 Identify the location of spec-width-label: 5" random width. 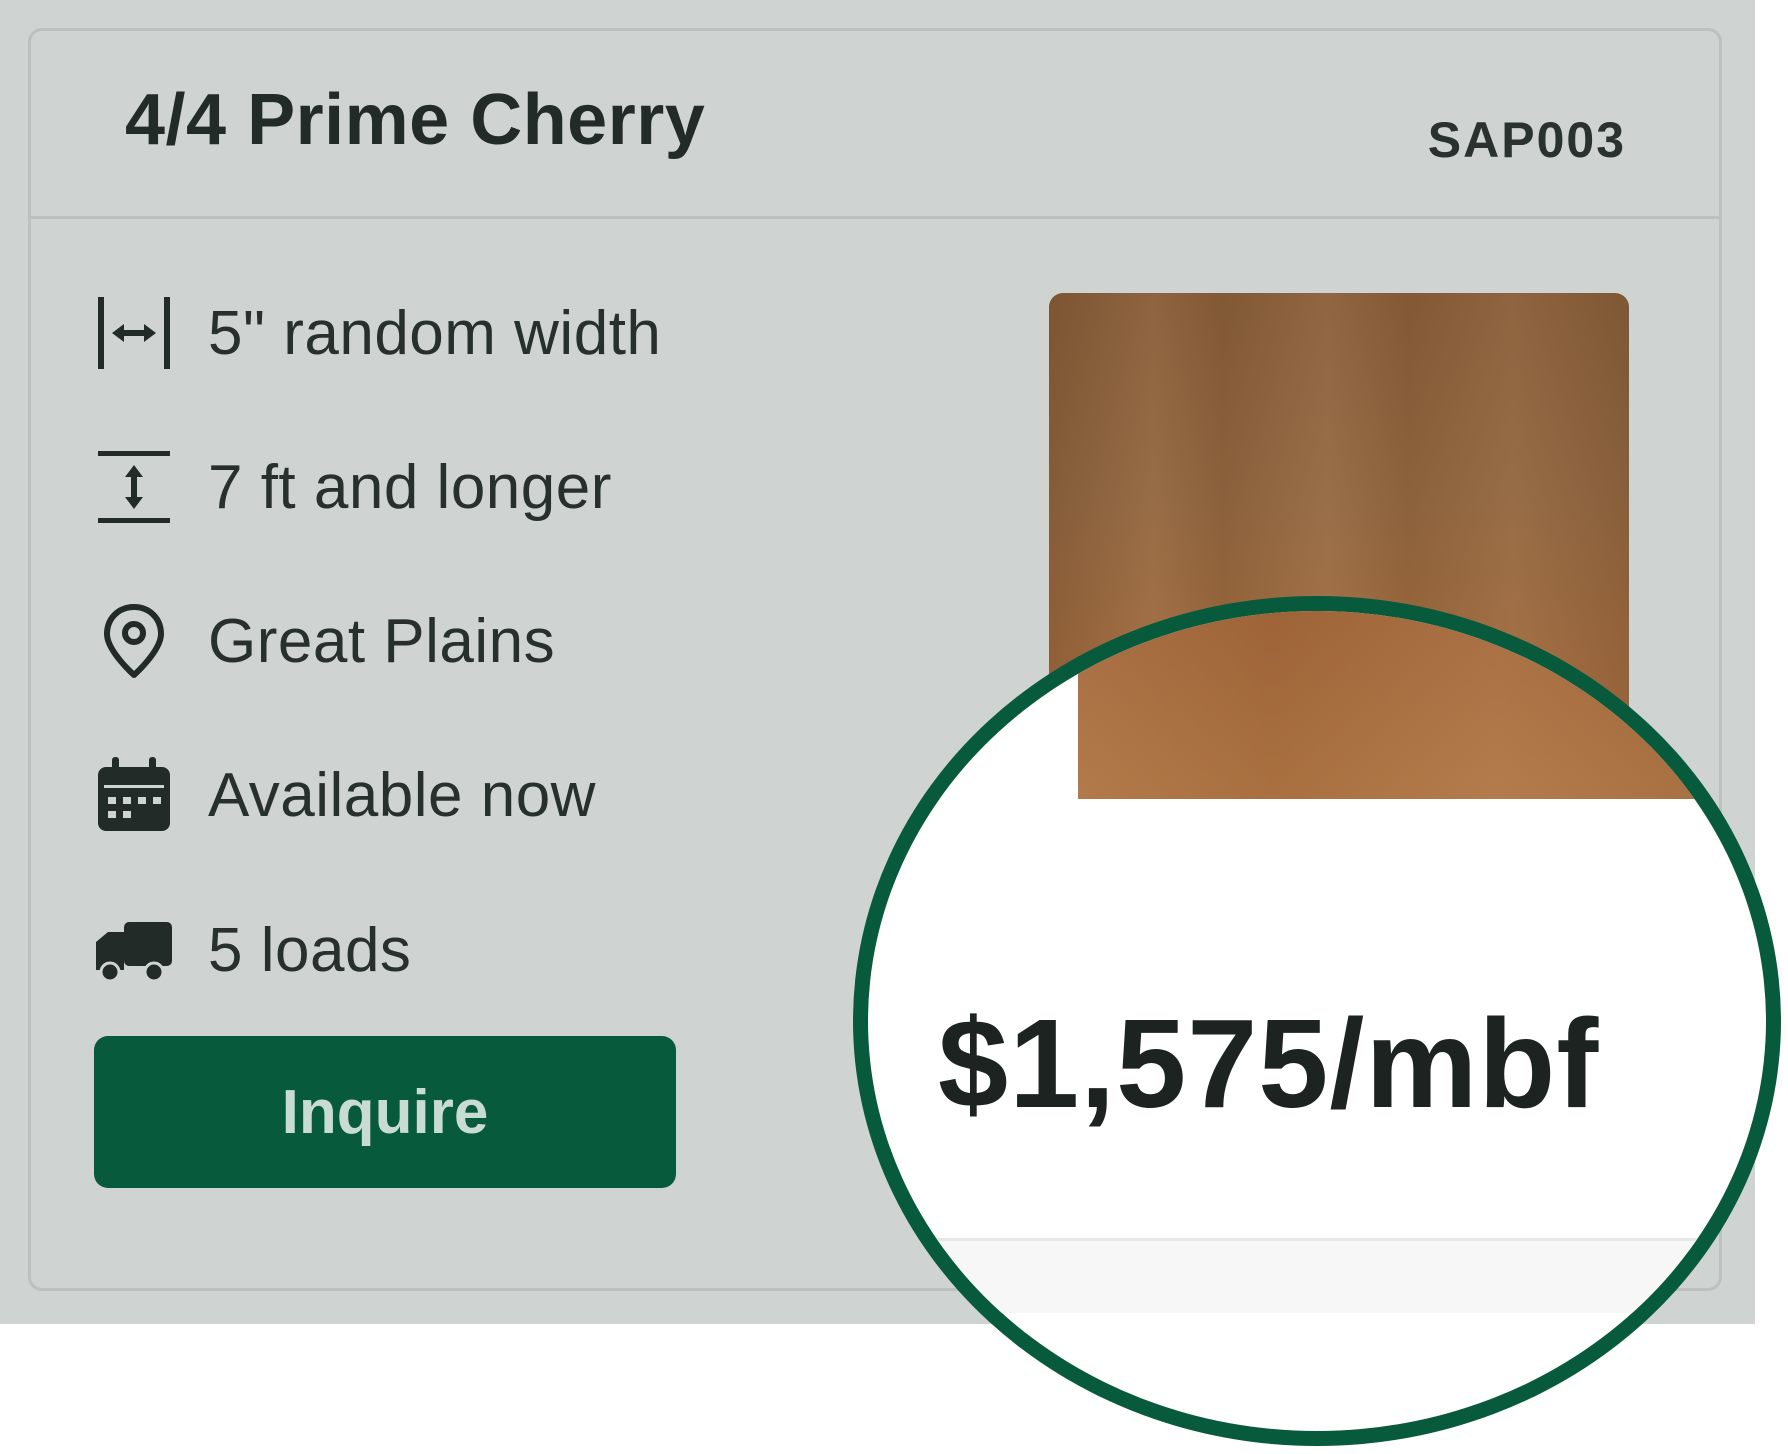
(435, 333).